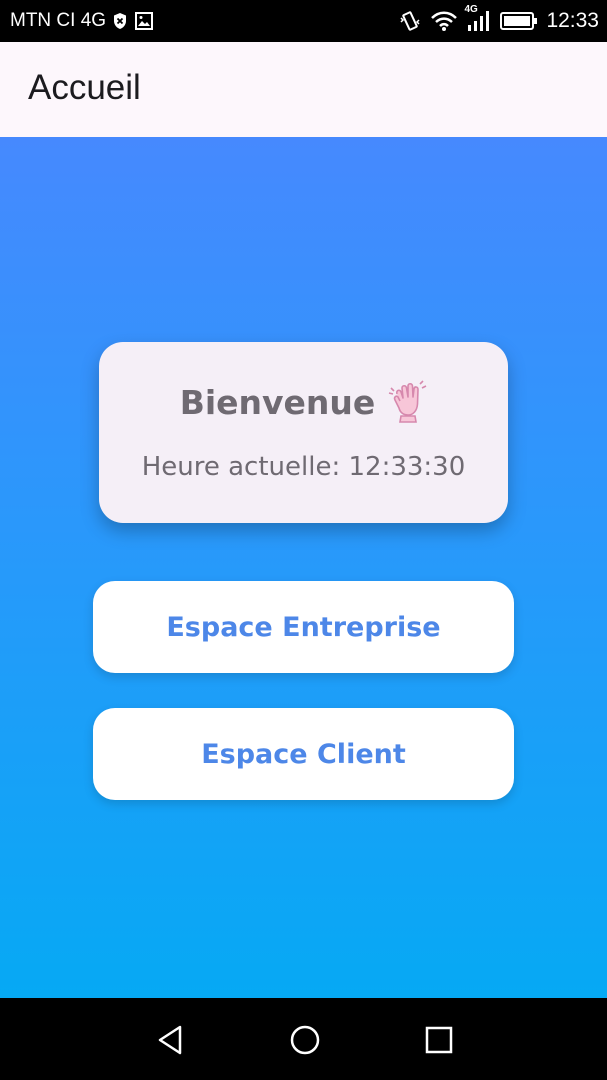  Describe the element at coordinates (303, 754) in the screenshot. I see `espace-client-button: Espace Client` at that location.